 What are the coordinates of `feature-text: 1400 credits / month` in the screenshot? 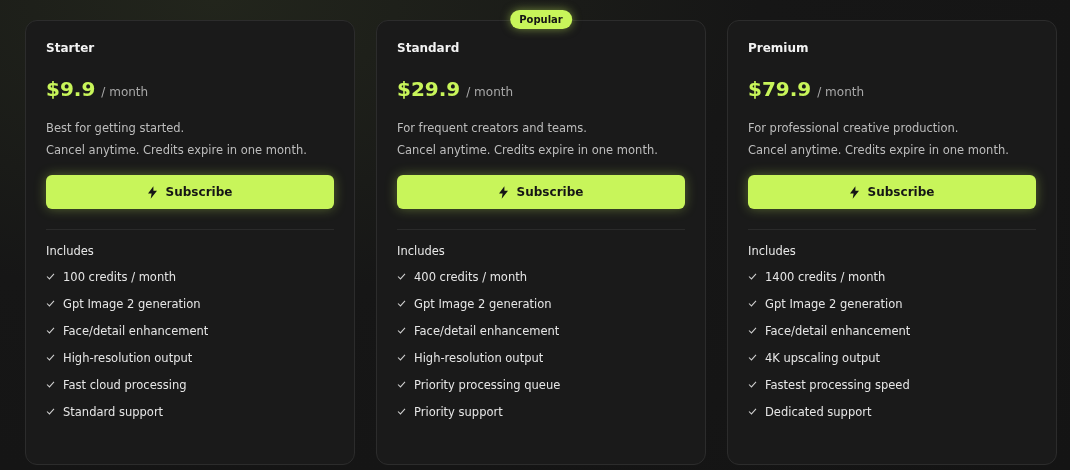 It's located at (825, 276).